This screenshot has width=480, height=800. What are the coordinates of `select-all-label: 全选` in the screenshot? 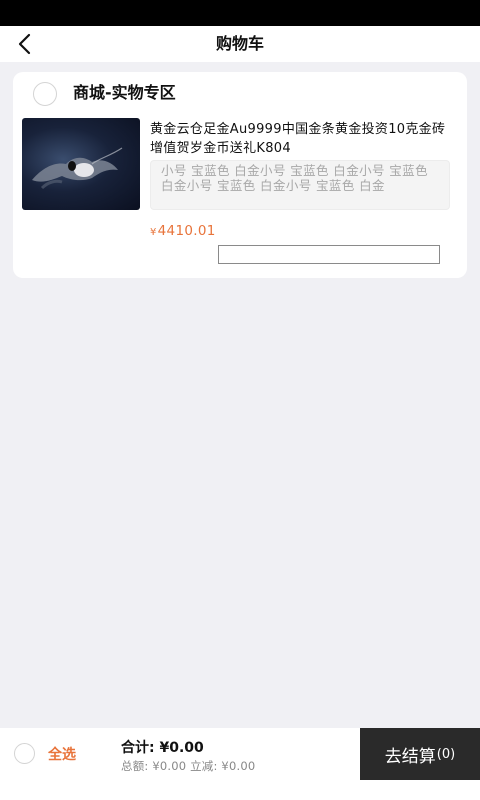 It's located at (62, 754).